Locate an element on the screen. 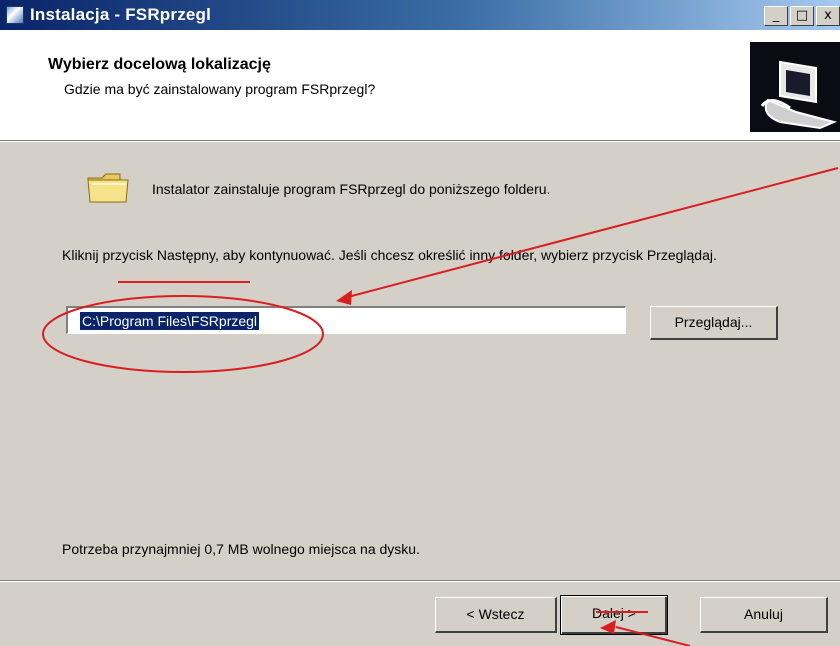 This screenshot has height=646, width=840. cancel-button: Anuluj is located at coordinates (764, 615).